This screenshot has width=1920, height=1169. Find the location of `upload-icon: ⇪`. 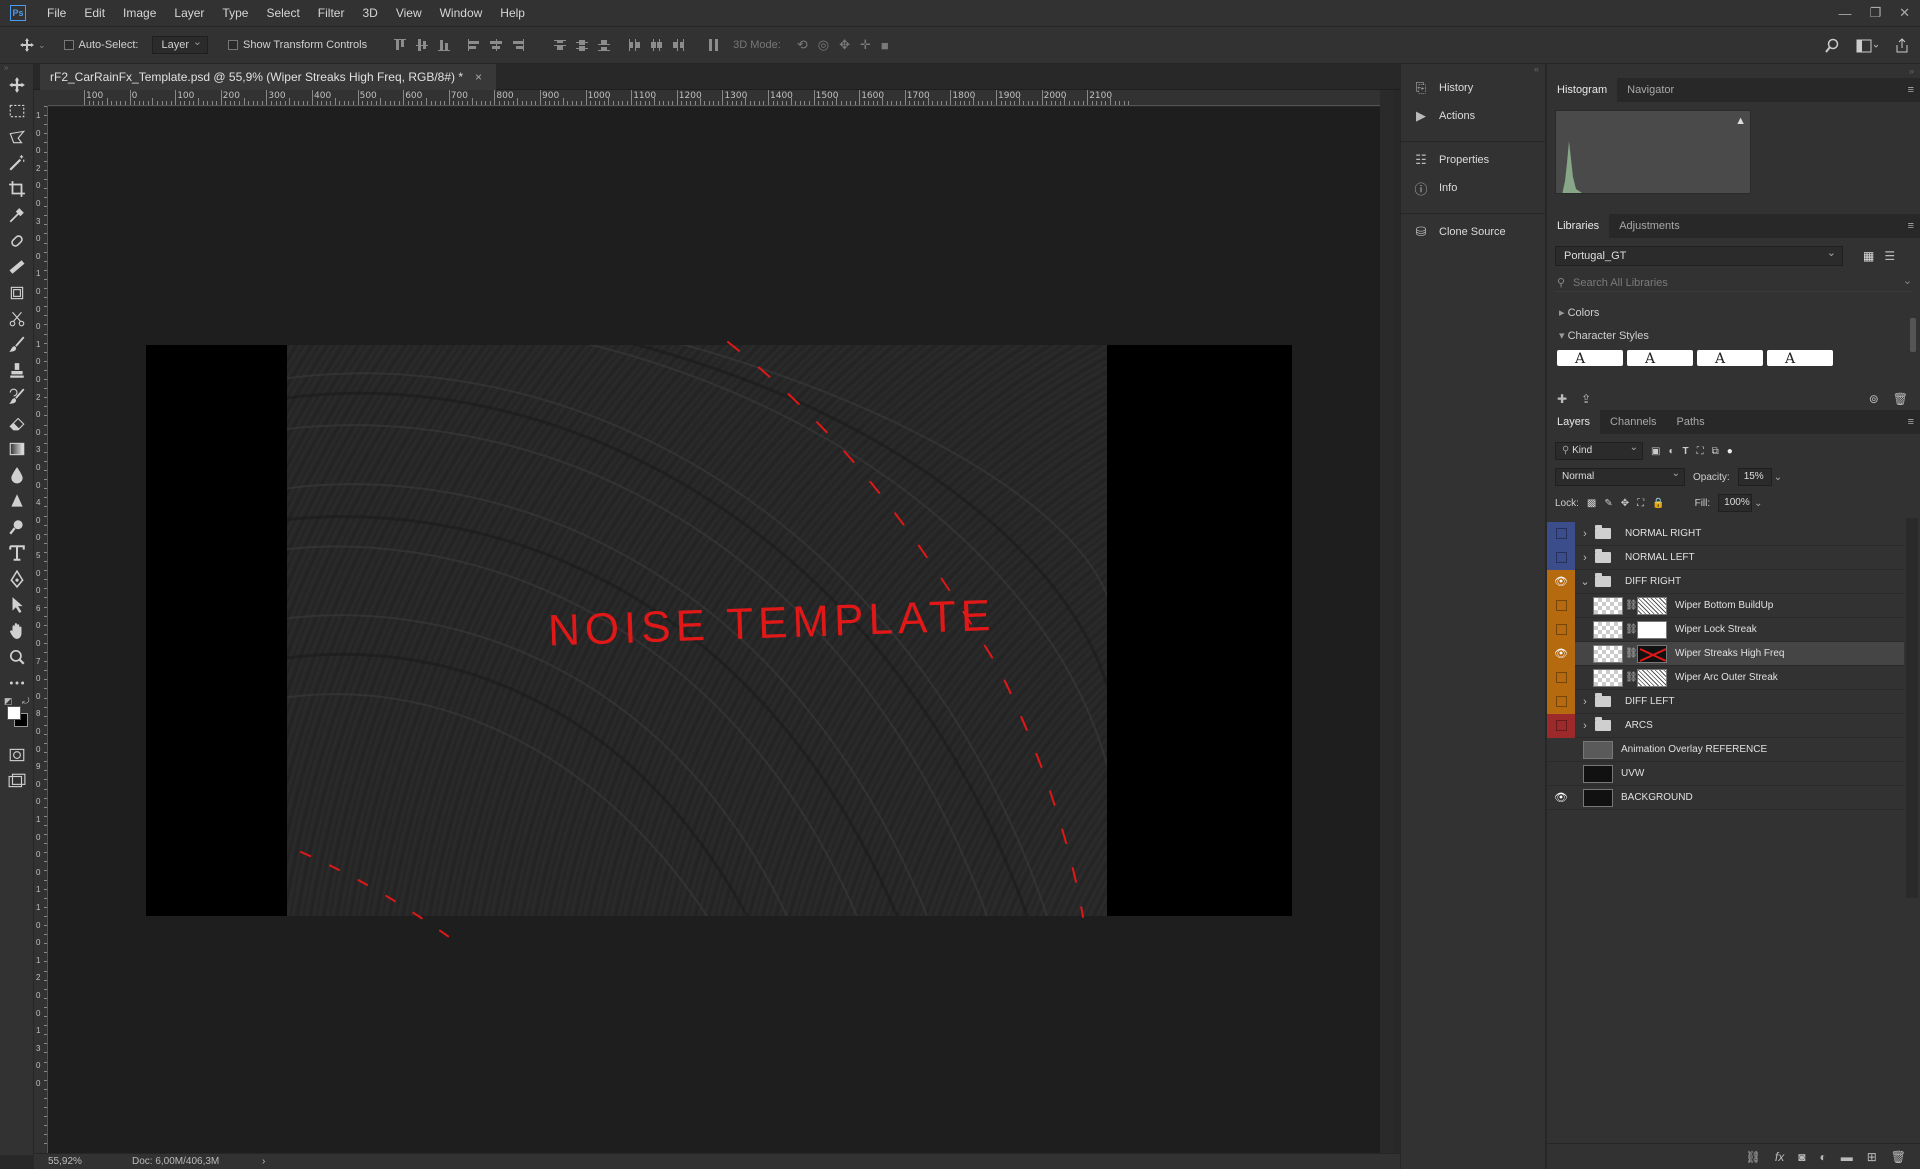

upload-icon: ⇪ is located at coordinates (1586, 399).